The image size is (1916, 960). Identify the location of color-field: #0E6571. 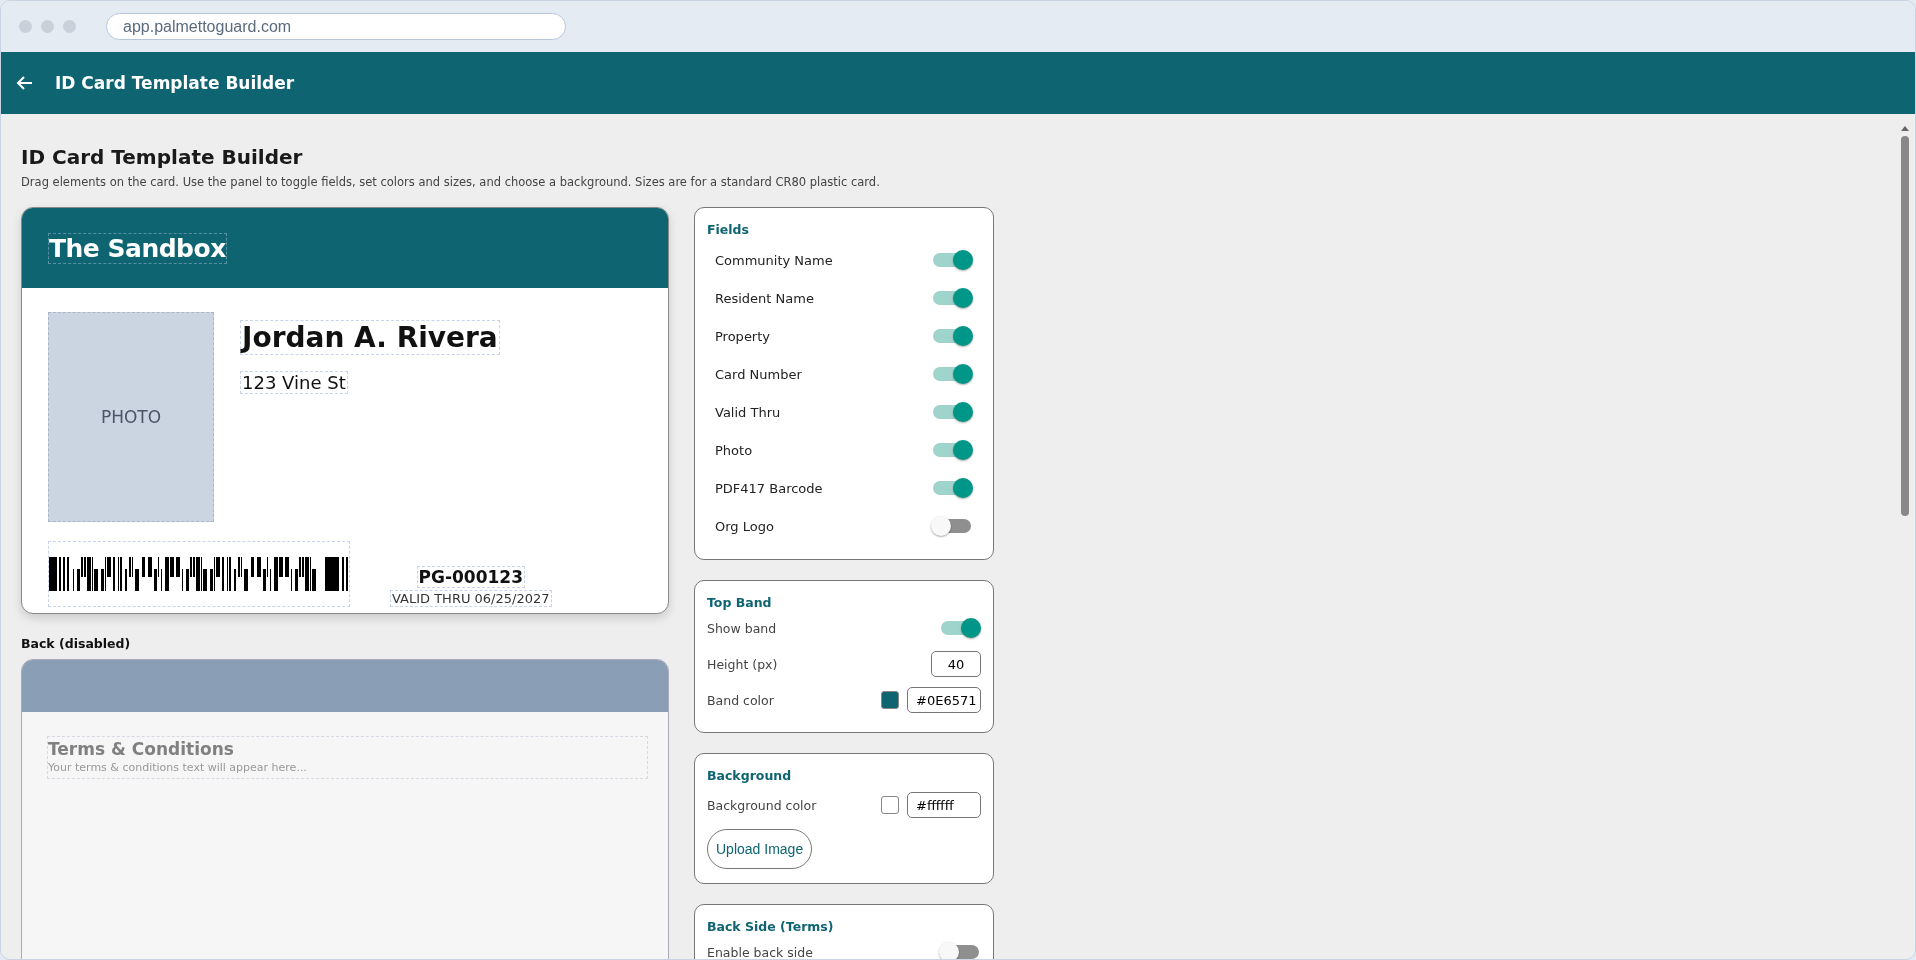
(944, 700).